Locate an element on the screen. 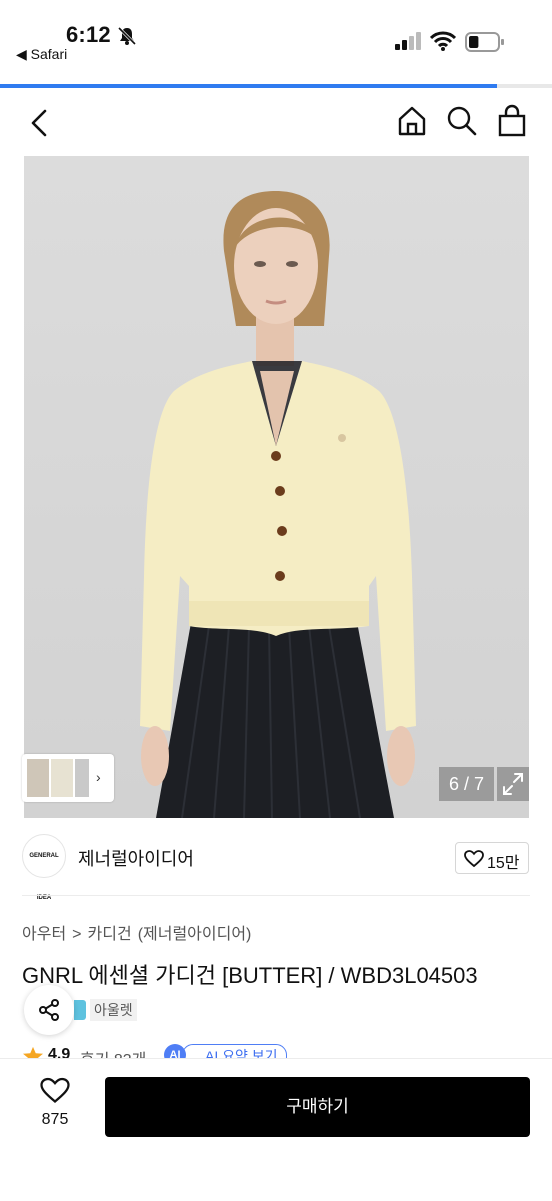 The height and width of the screenshot is (1201, 552). bag-icon is located at coordinates (512, 121).